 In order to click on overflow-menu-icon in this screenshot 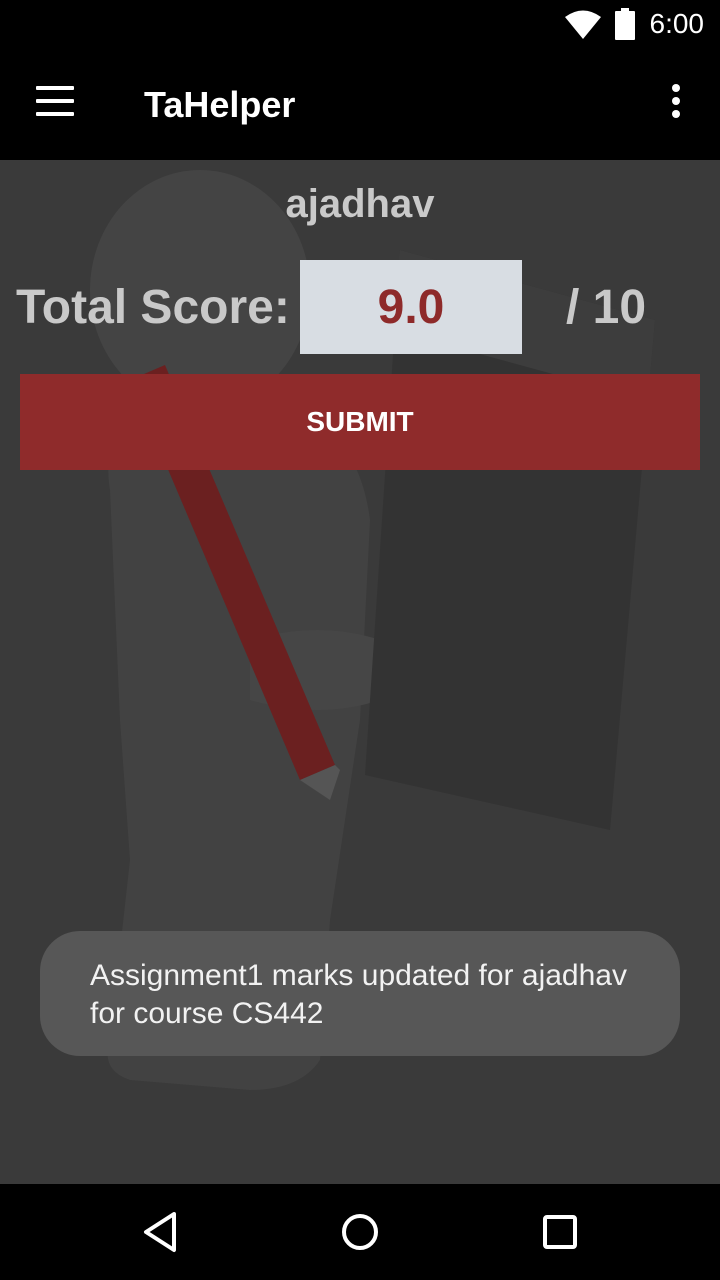, I will do `click(676, 104)`.